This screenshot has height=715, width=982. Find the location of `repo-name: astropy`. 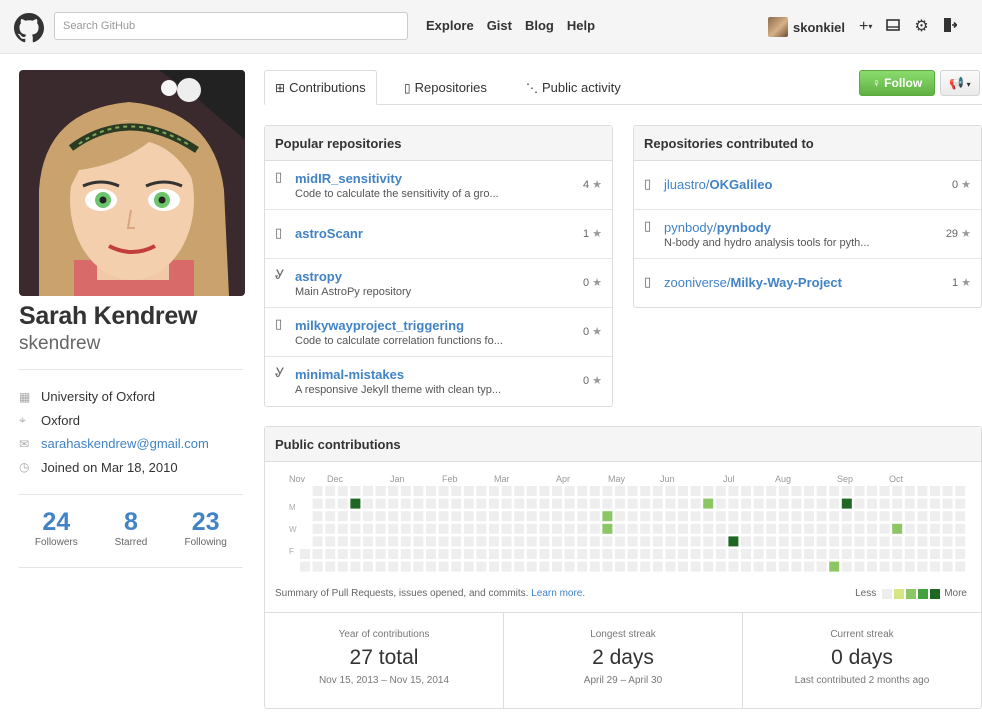

repo-name: astropy is located at coordinates (318, 276).